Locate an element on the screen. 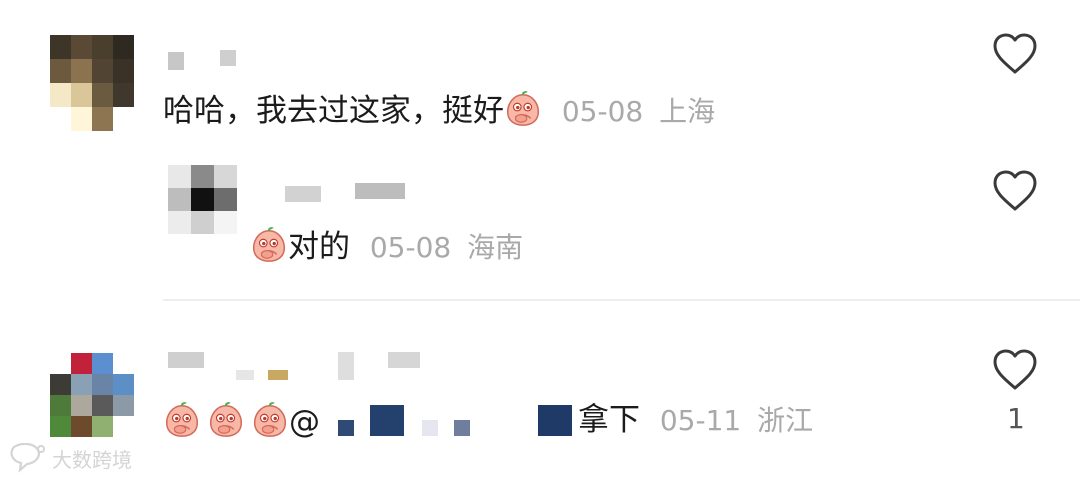 This screenshot has height=479, width=1080. comment-date: 05-11 is located at coordinates (700, 420).